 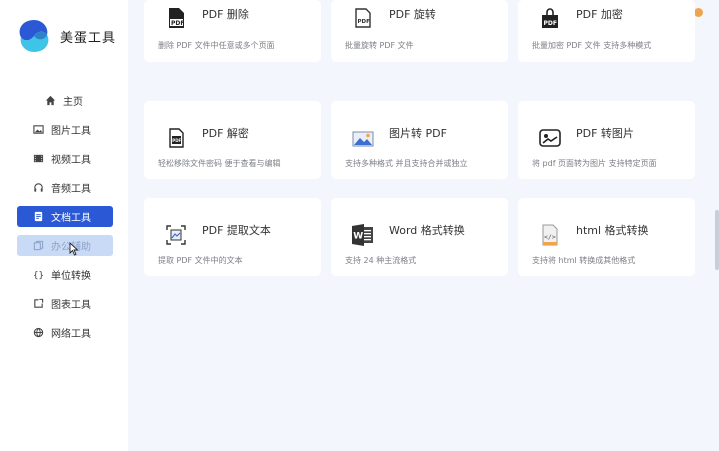 What do you see at coordinates (38, 187) in the screenshot?
I see `headphones-icon` at bounding box center [38, 187].